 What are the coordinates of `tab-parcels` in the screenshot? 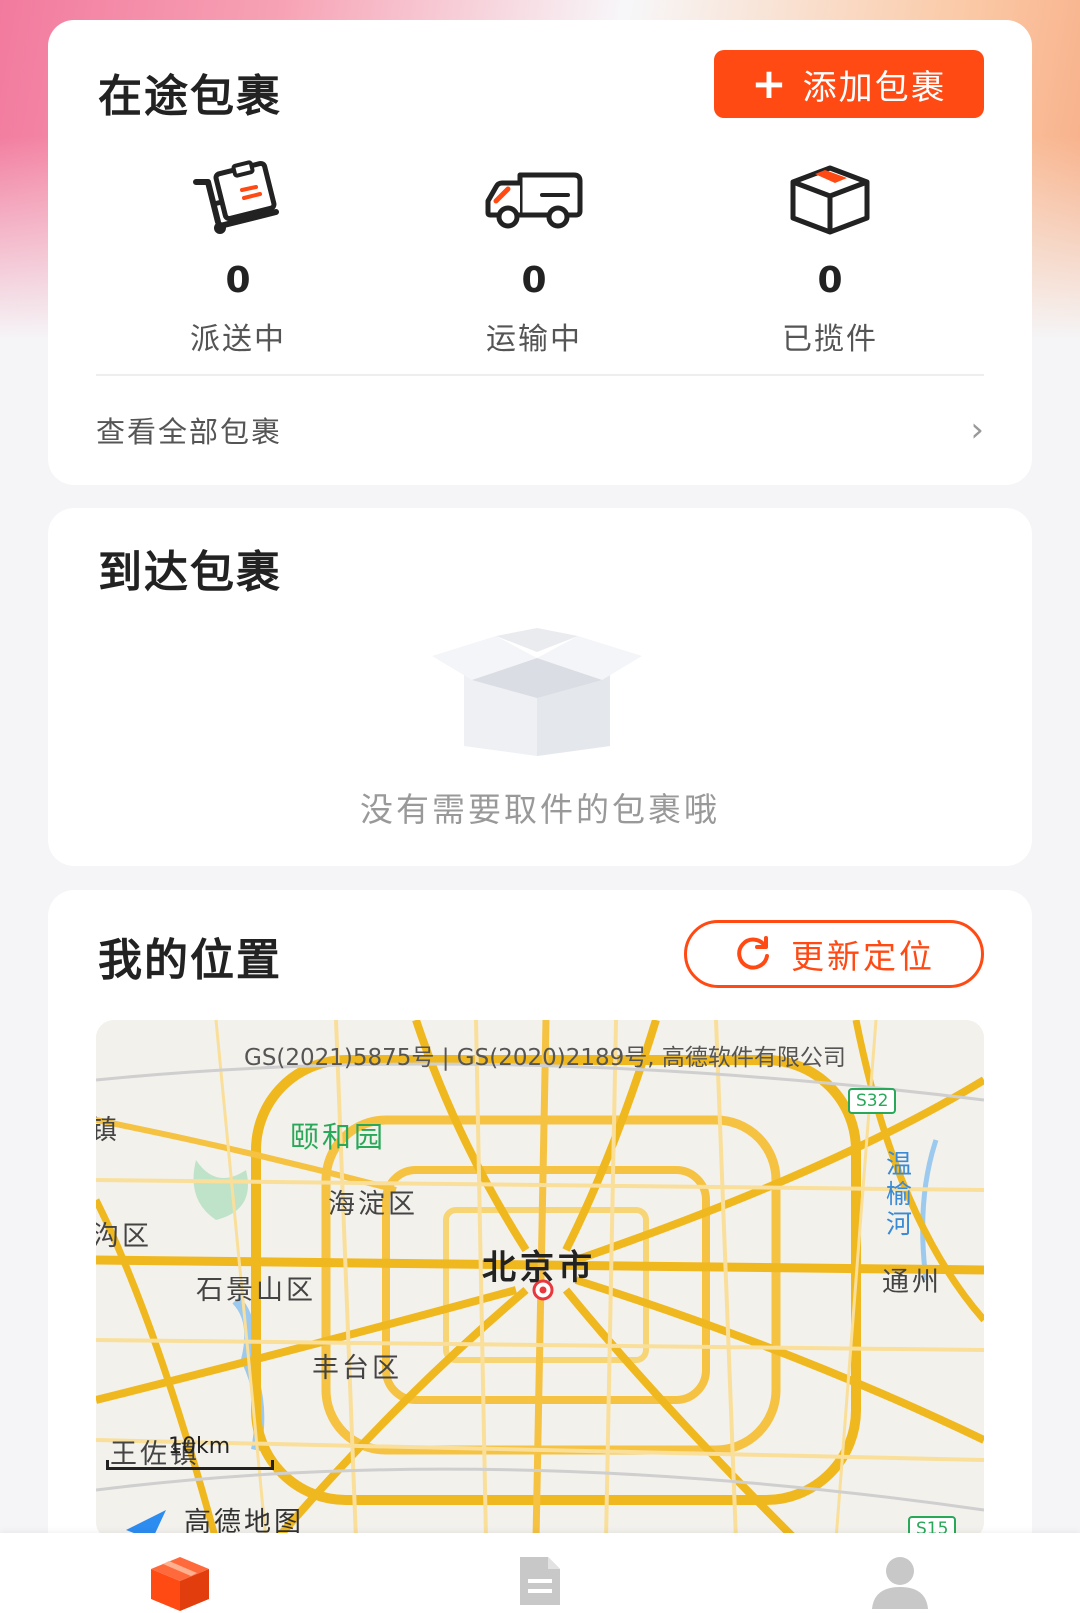 It's located at (180, 1584).